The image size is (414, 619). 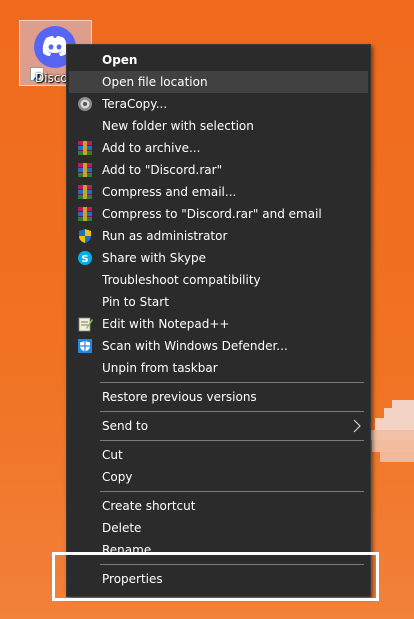 I want to click on menu-item-create-shortcut: Create shortcut, so click(x=218, y=506).